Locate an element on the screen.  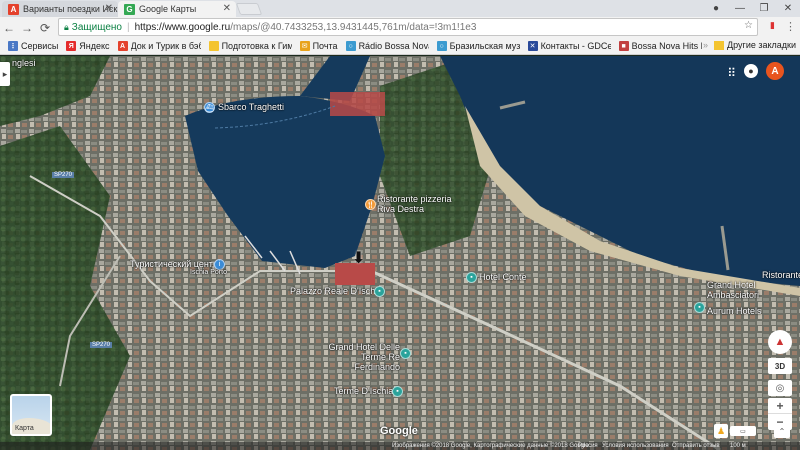
imagery-toggle: ▭ is located at coordinates (743, 431).